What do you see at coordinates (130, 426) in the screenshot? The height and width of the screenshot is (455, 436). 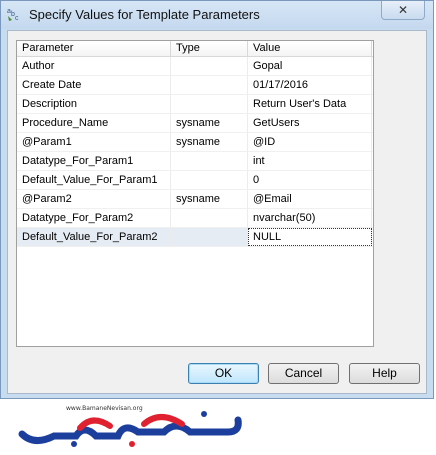 I see `watermark-logo: www.BamaneNevisan.org` at bounding box center [130, 426].